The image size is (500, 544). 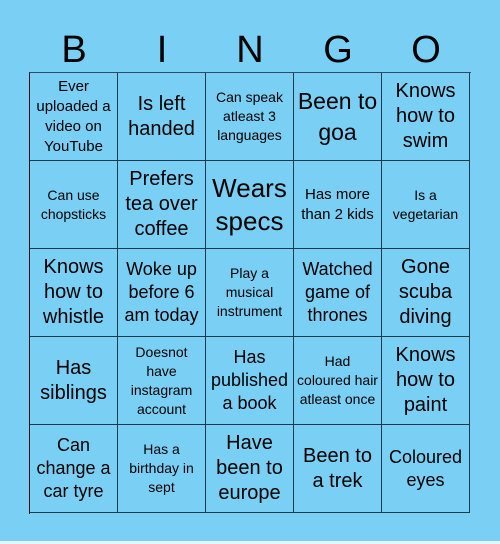 What do you see at coordinates (74, 50) in the screenshot?
I see `header-letter-b: B` at bounding box center [74, 50].